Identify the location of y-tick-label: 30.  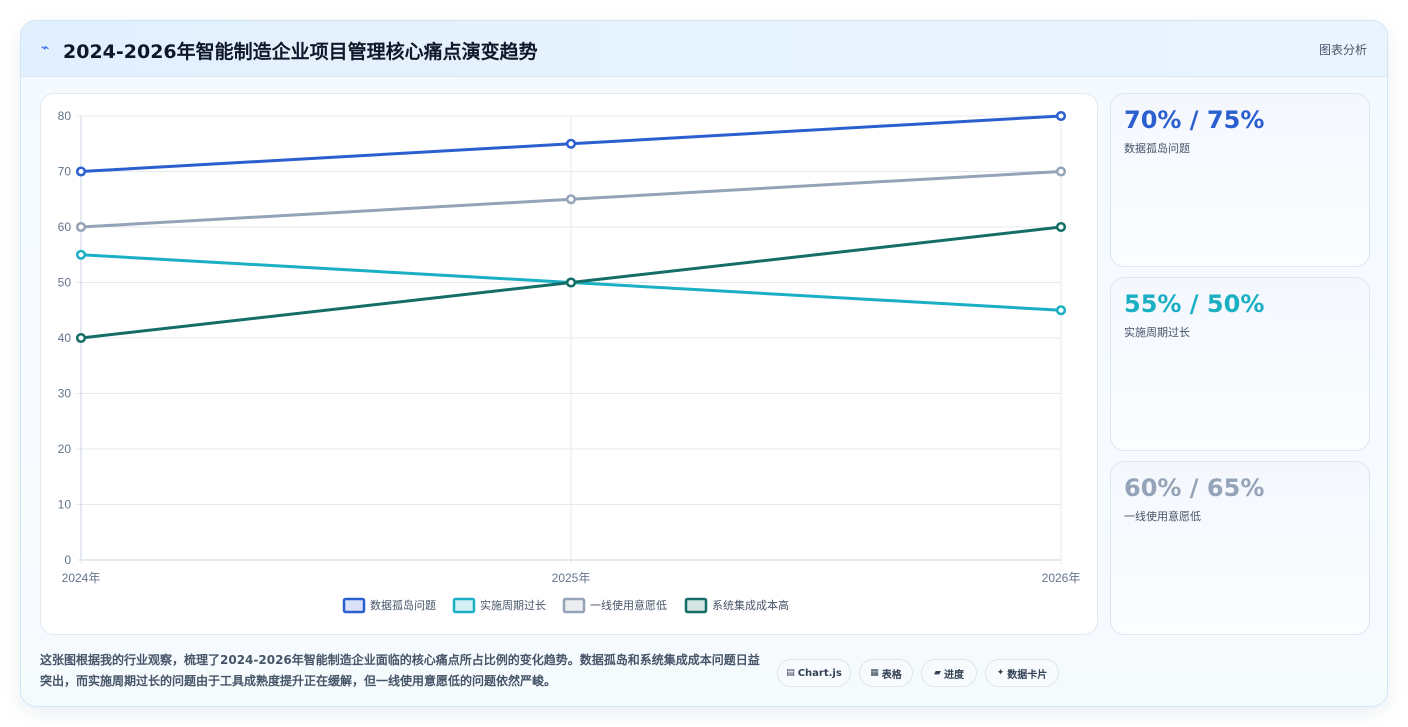
(65, 394).